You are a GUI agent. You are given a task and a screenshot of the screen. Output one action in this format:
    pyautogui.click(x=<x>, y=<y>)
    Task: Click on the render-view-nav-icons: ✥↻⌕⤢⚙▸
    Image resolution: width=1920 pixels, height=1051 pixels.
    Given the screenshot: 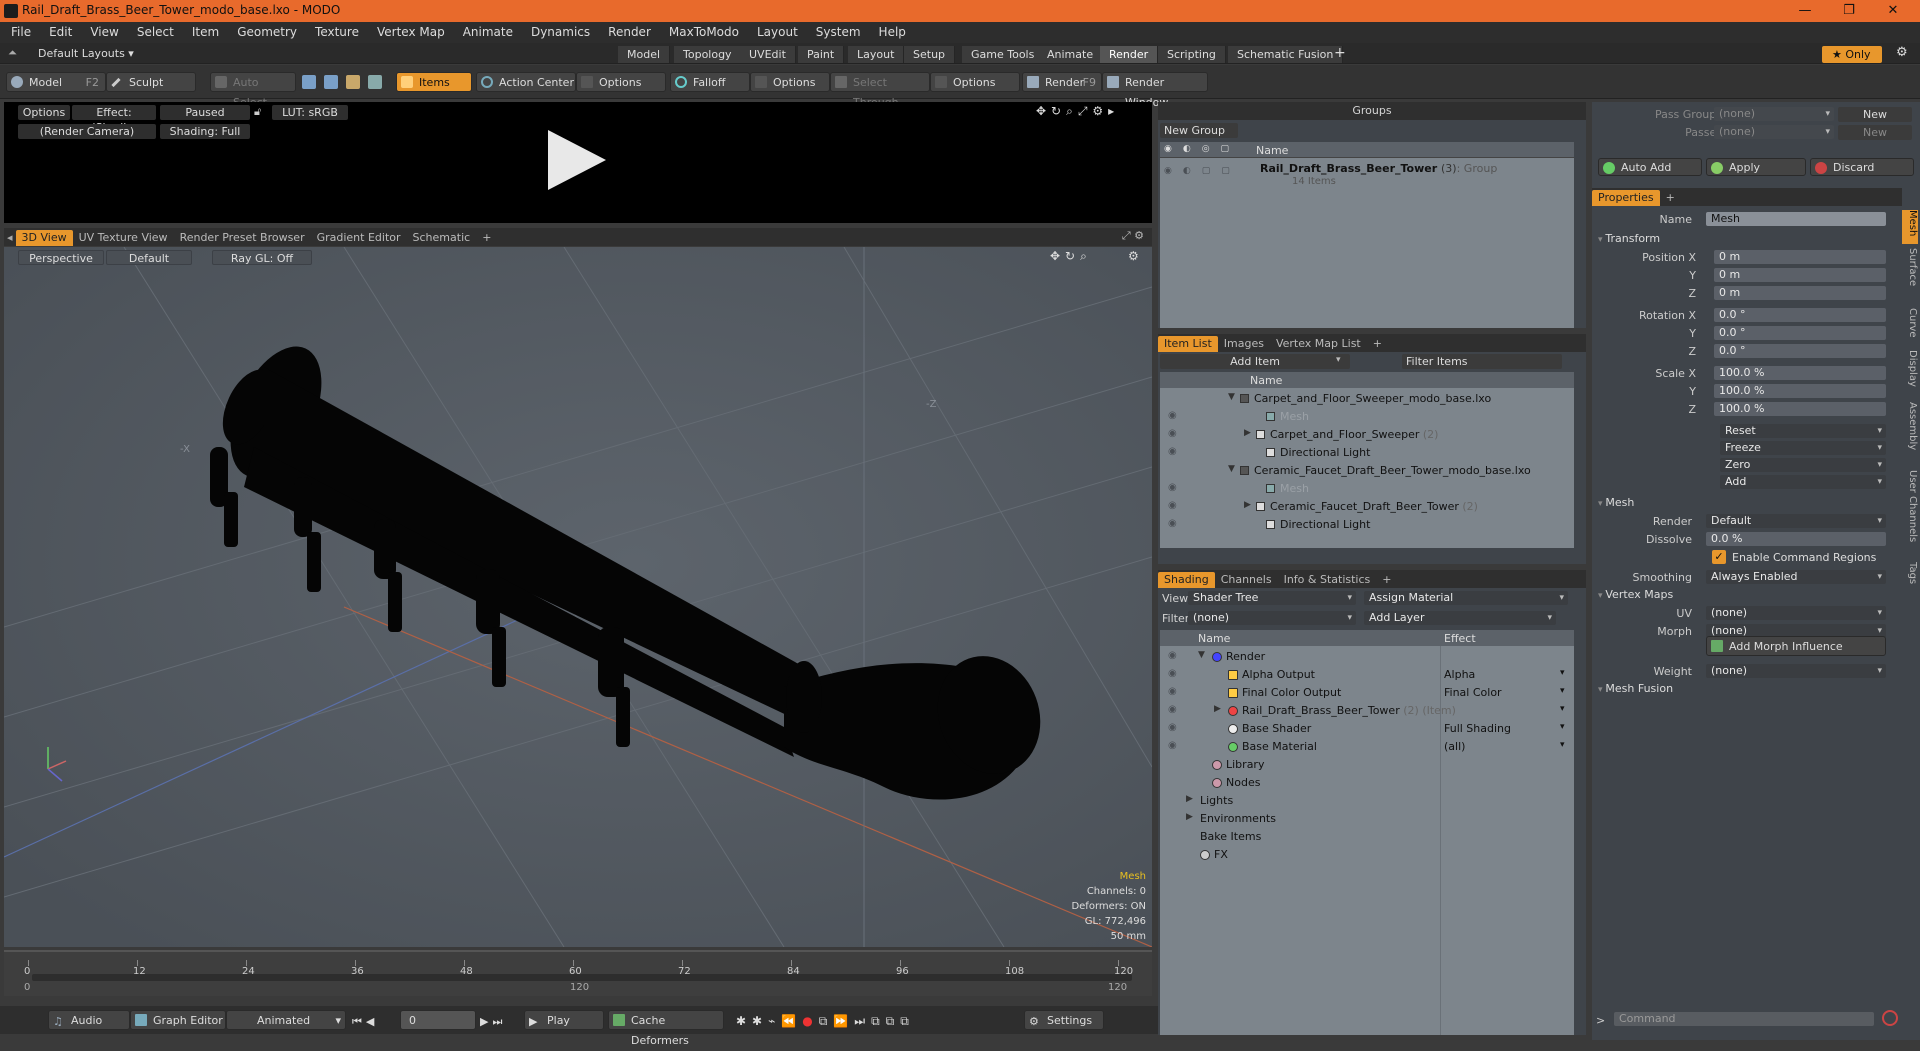 What is the action you would take?
    pyautogui.click(x=1077, y=111)
    